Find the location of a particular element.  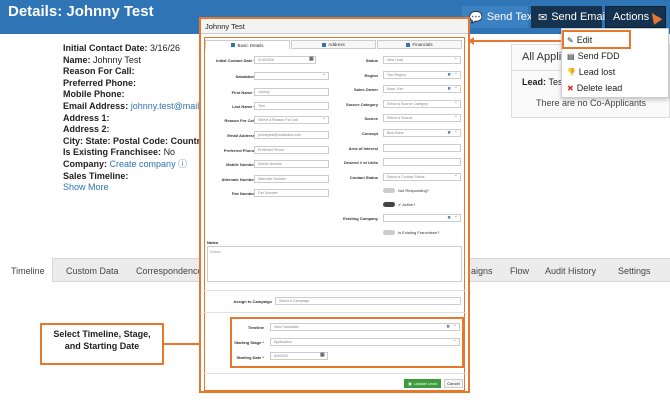

field-label: Contact Status is located at coordinates (363, 177).